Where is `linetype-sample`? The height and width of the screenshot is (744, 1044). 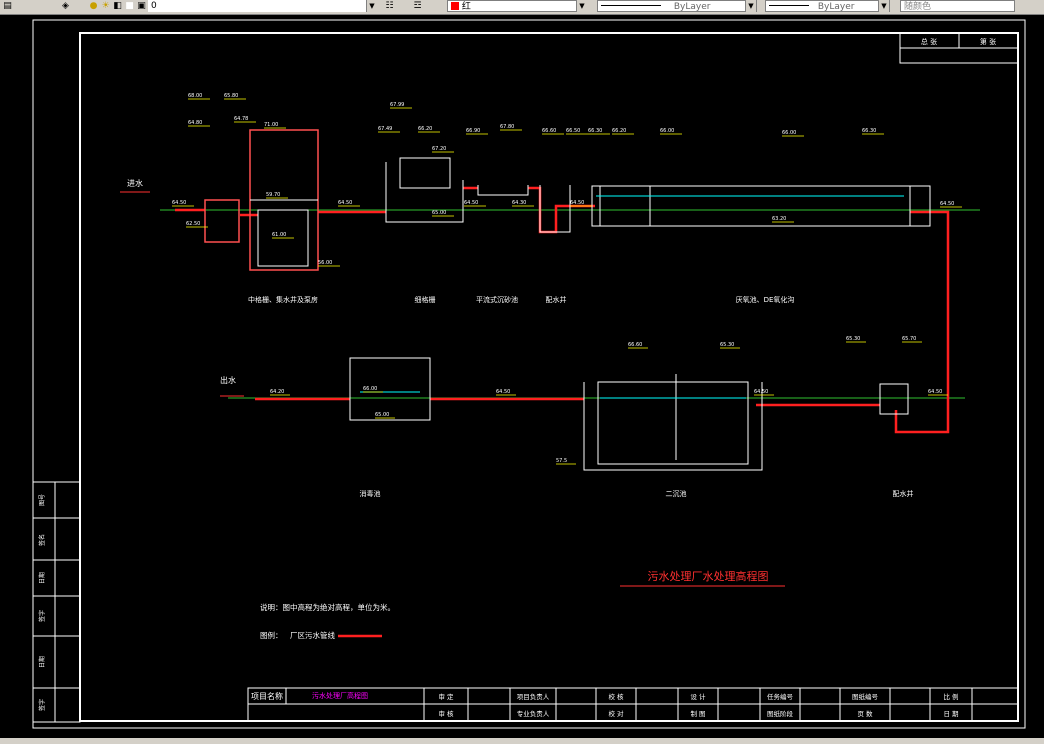 linetype-sample is located at coordinates (631, 5).